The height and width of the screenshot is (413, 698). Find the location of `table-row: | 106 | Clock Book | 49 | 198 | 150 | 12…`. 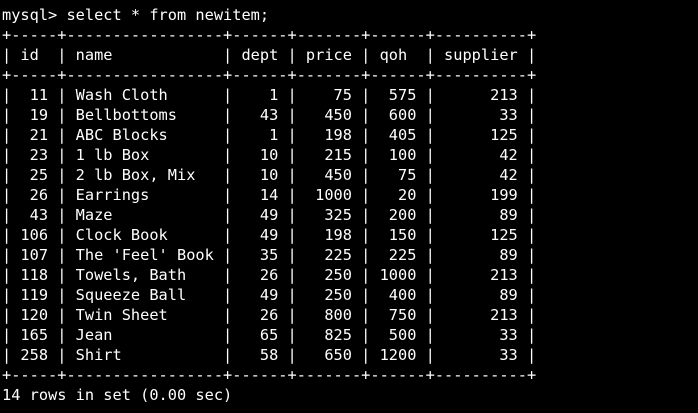

table-row: | 106 | Clock Book | 49 | 198 | 150 | 12… is located at coordinates (269, 235).